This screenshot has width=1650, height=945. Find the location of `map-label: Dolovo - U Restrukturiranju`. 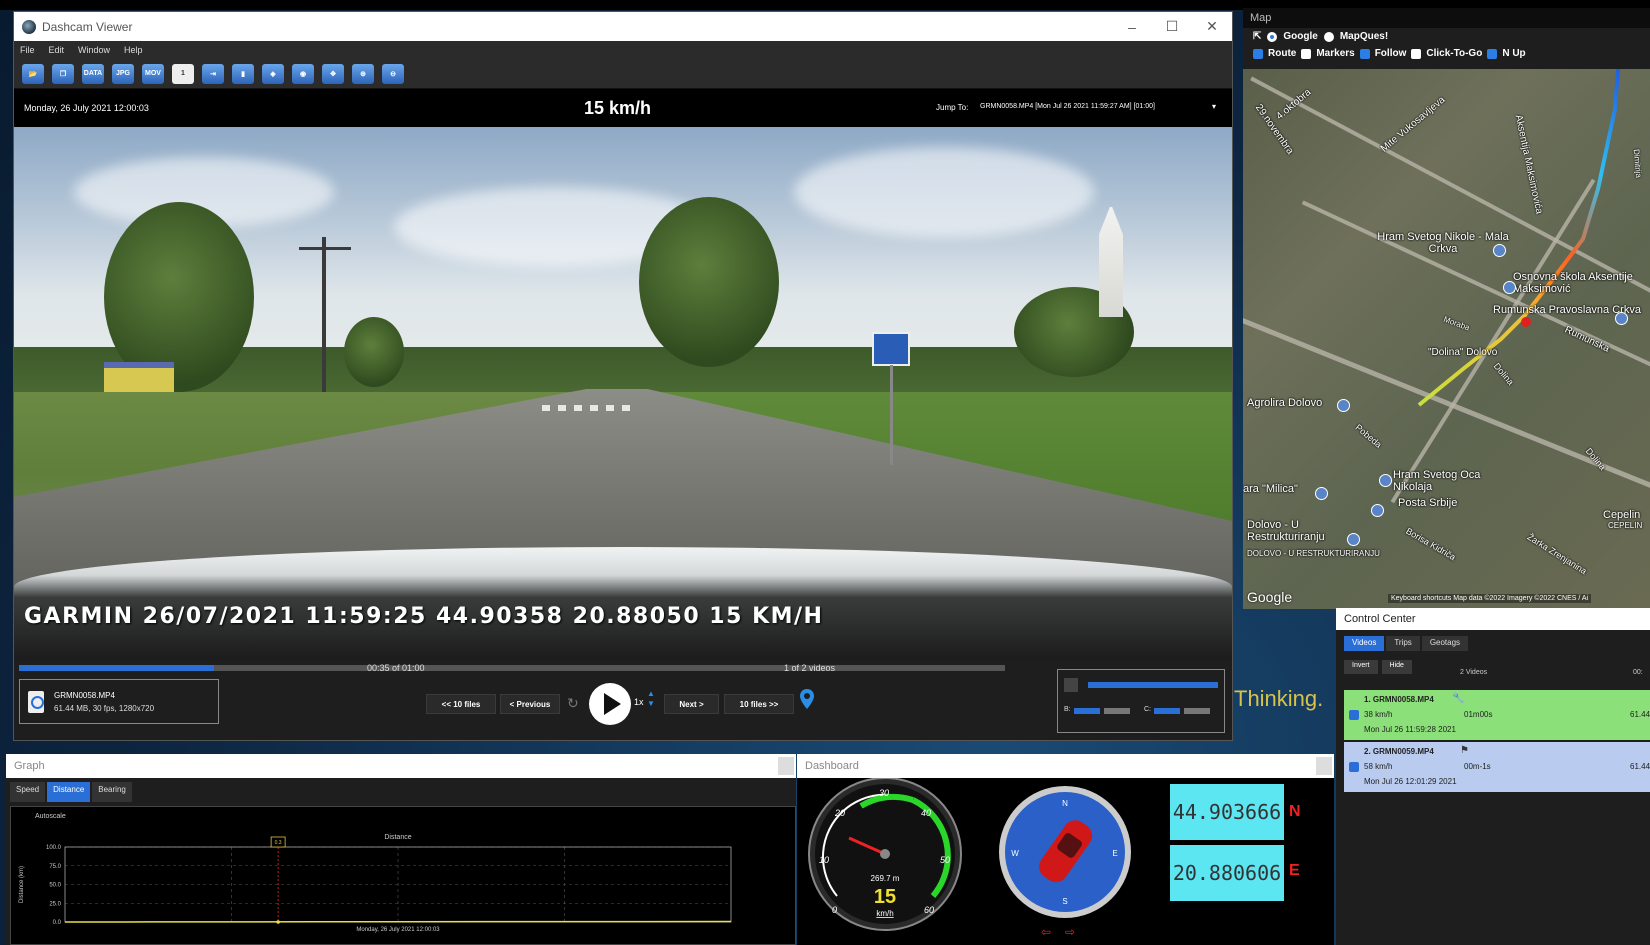

map-label: Dolovo - U Restrukturiranju is located at coordinates (1286, 531).